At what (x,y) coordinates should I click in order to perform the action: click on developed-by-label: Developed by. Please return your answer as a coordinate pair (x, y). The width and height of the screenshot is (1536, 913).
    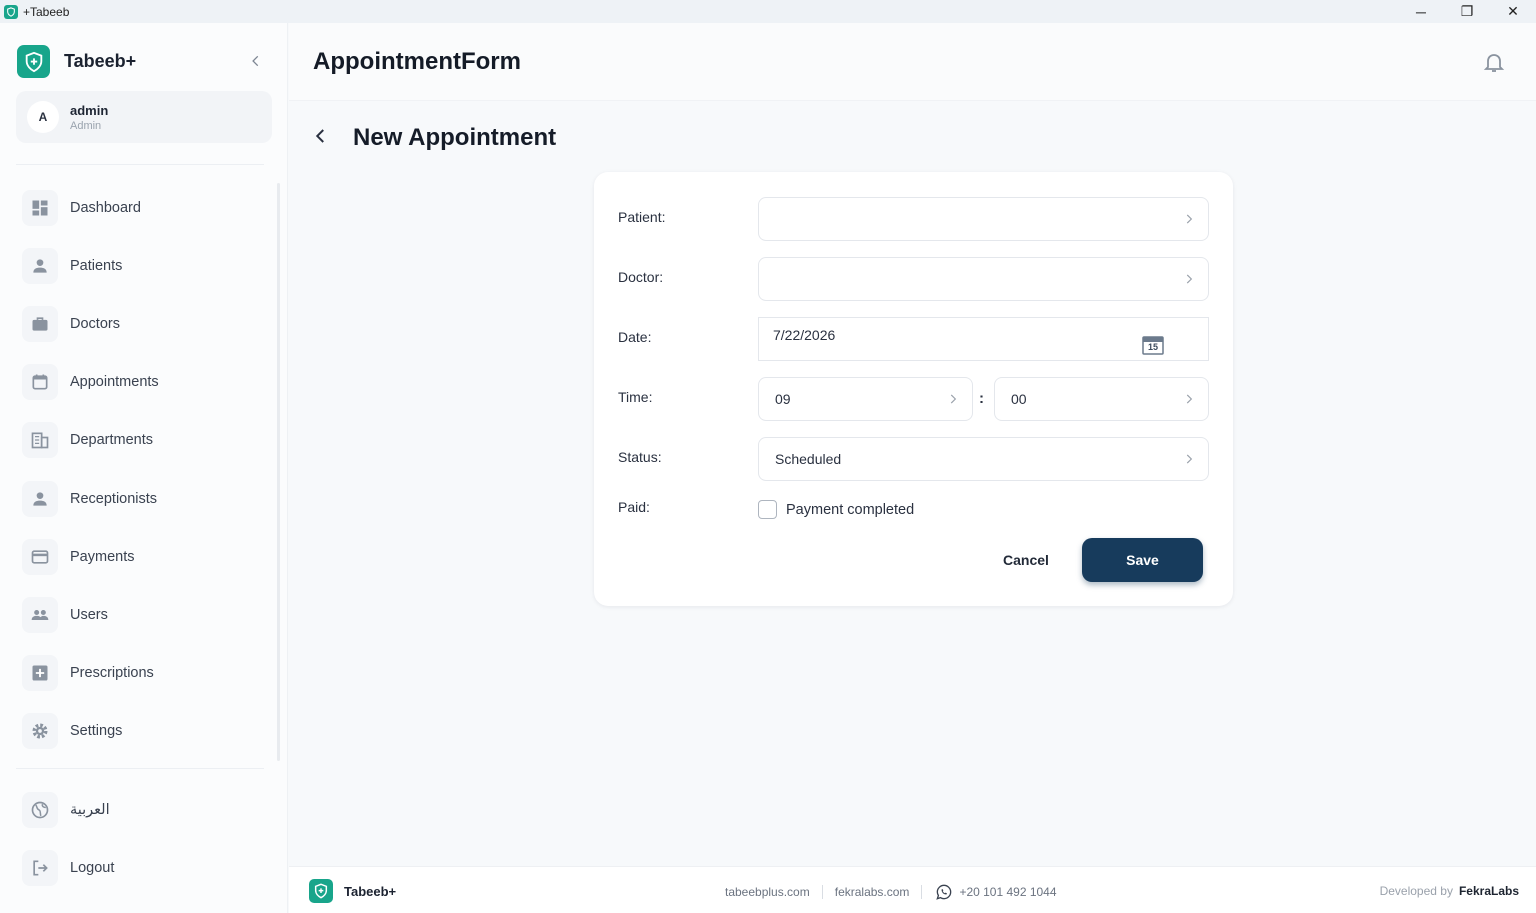
    Looking at the image, I should click on (1416, 891).